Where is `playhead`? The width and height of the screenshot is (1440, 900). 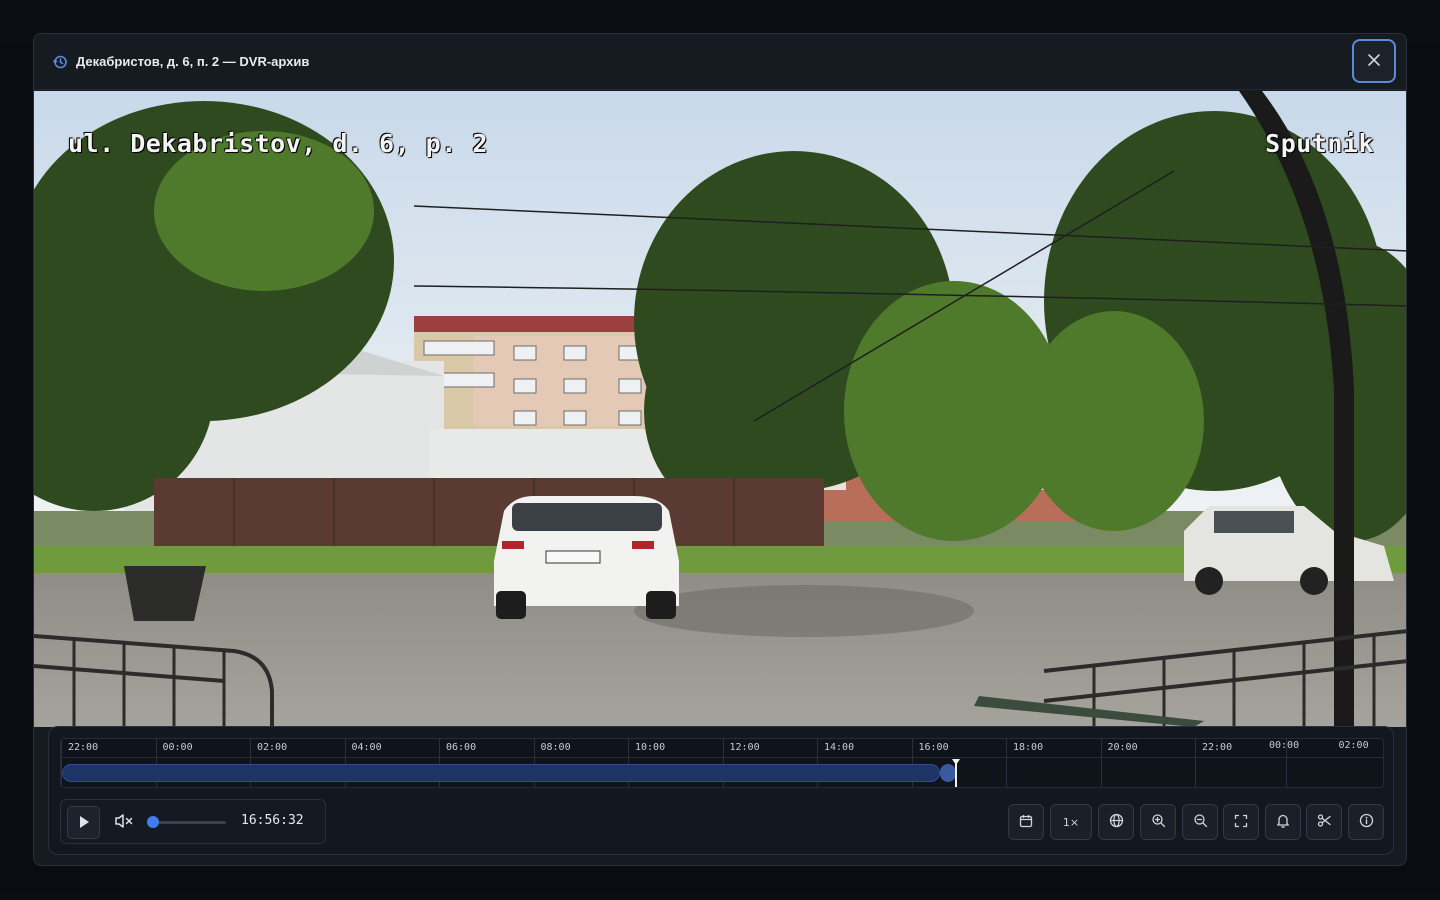 playhead is located at coordinates (956, 773).